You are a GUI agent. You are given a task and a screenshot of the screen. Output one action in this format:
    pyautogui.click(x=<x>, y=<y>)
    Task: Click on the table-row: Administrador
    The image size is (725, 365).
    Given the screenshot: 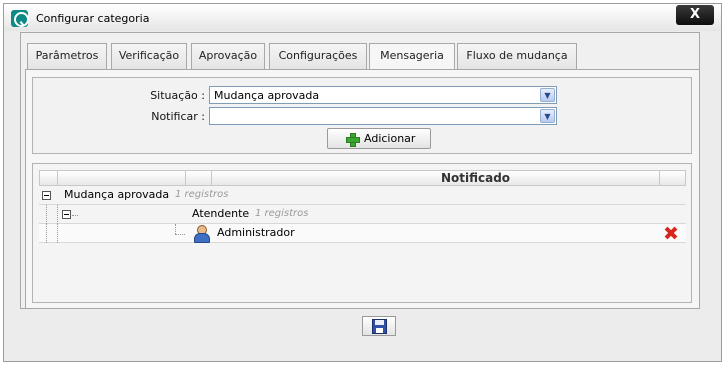 What is the action you would take?
    pyautogui.click(x=362, y=233)
    